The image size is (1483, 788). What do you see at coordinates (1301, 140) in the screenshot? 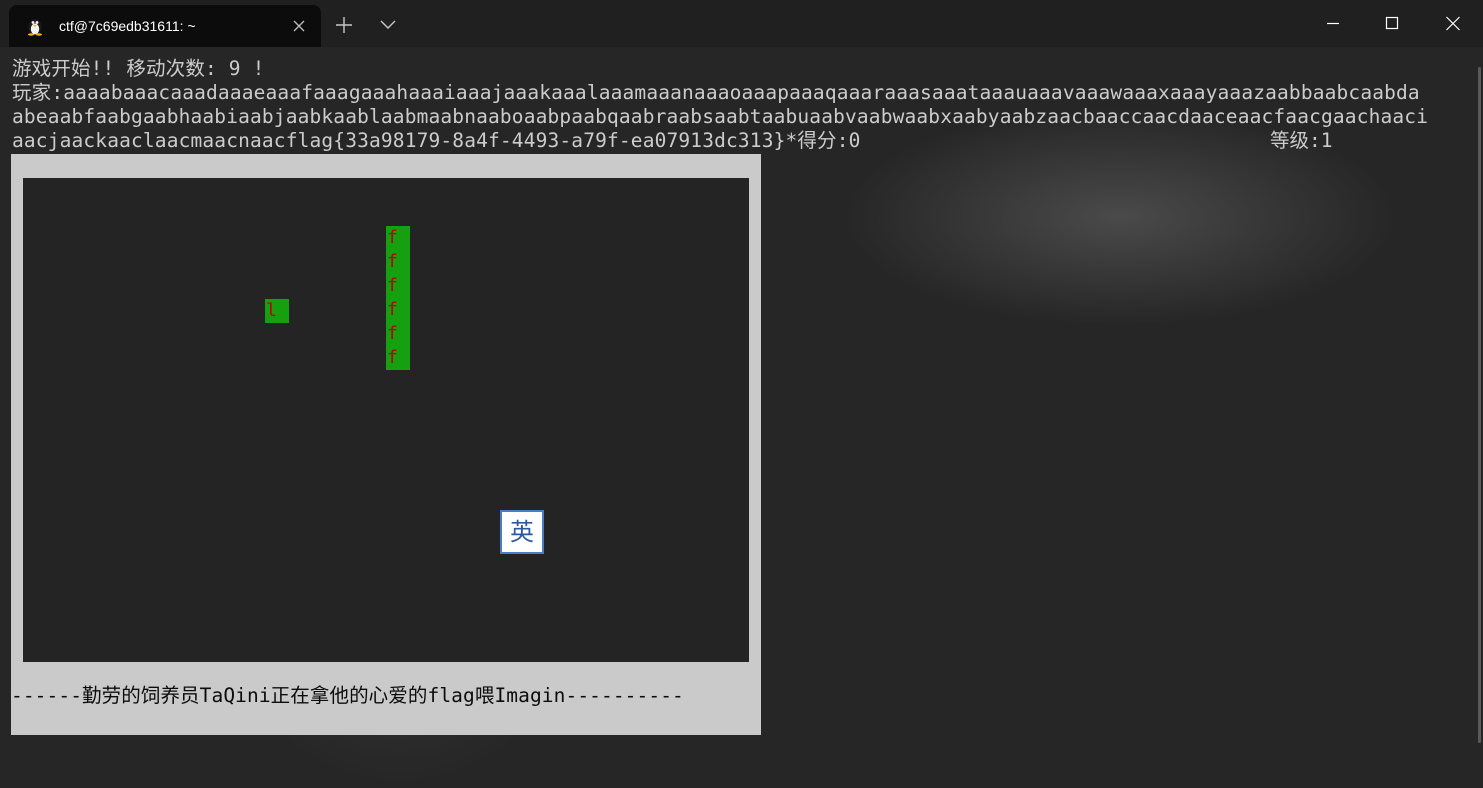
I see `level-label: 等级:1` at bounding box center [1301, 140].